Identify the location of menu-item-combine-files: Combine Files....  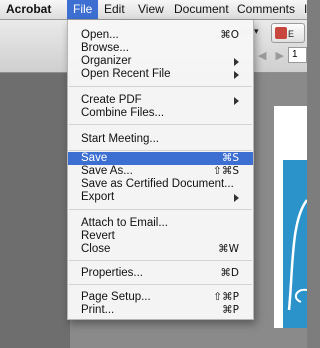
(160, 113).